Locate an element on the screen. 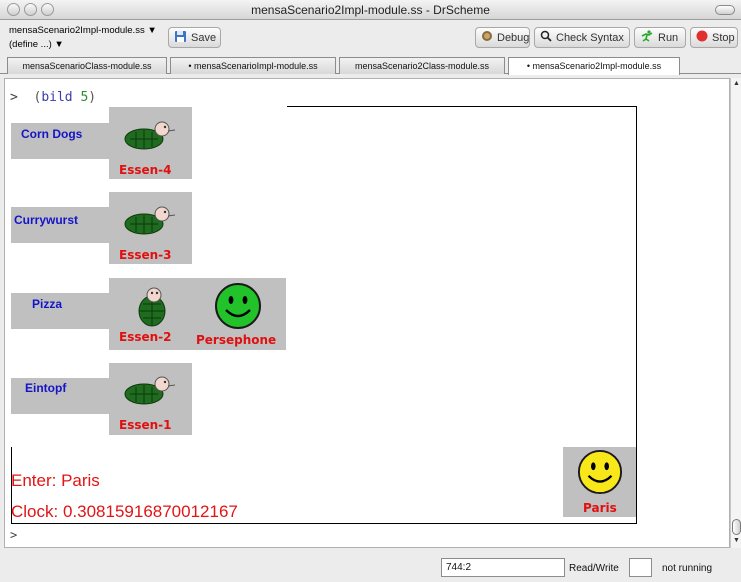 This screenshot has width=741, height=582. repl-prompt-empty: > is located at coordinates (13, 535).